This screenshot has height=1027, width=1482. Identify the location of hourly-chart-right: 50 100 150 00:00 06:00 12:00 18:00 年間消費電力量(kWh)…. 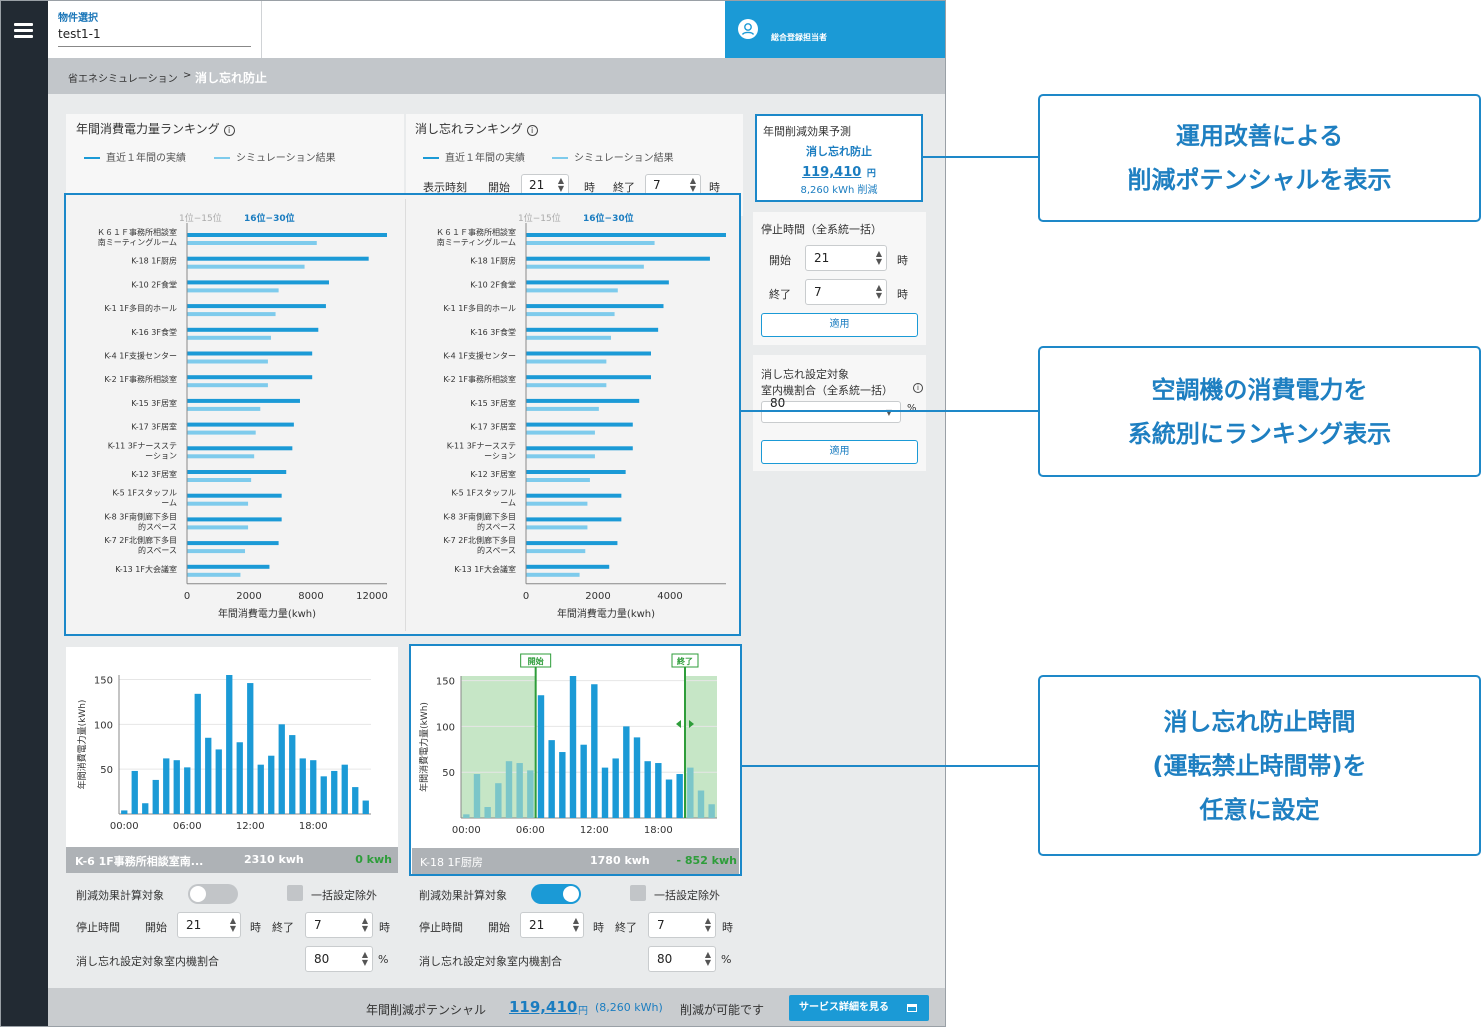
(575, 746).